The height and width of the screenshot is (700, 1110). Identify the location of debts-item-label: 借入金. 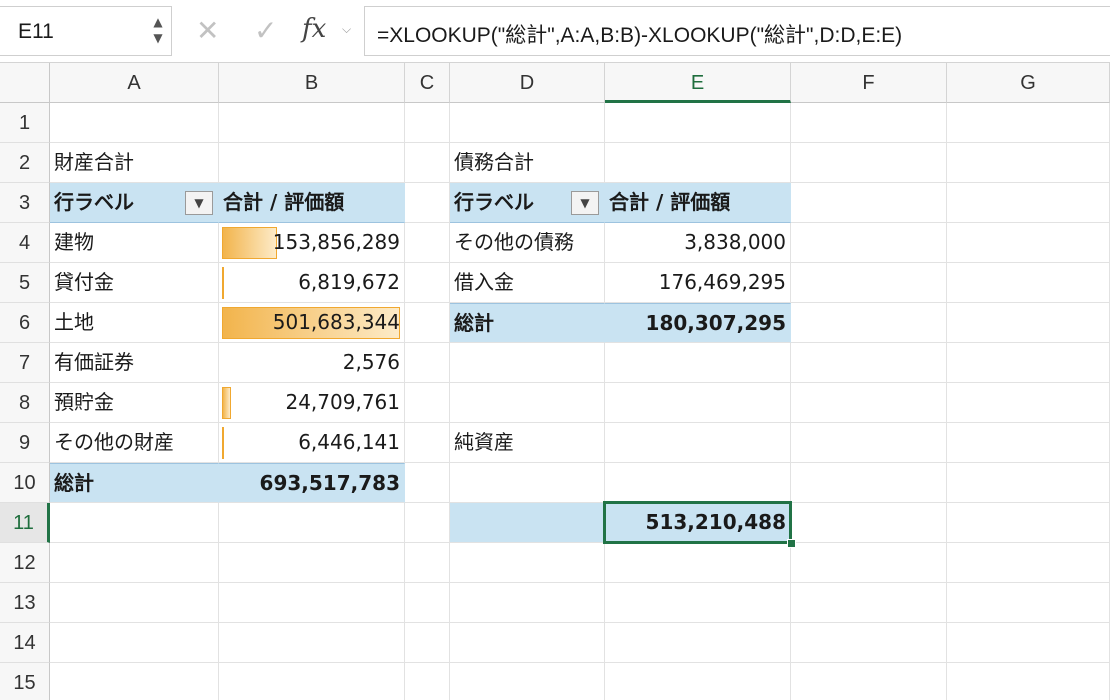
(527, 283).